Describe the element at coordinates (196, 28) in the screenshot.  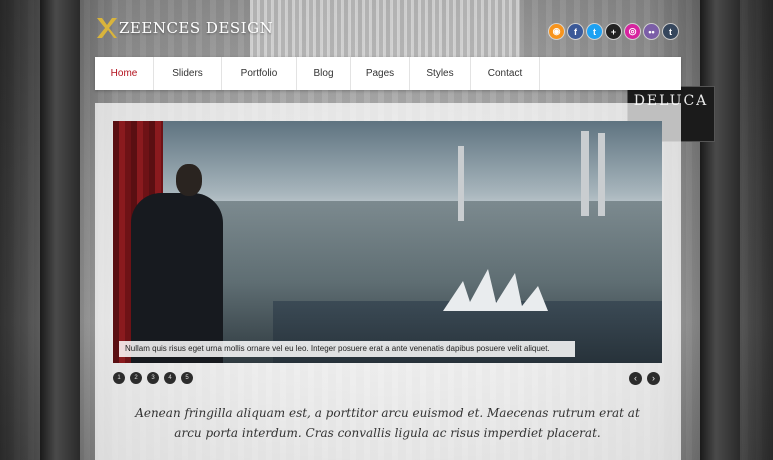
I see `logo-text: ZEENCES DESIGN` at that location.